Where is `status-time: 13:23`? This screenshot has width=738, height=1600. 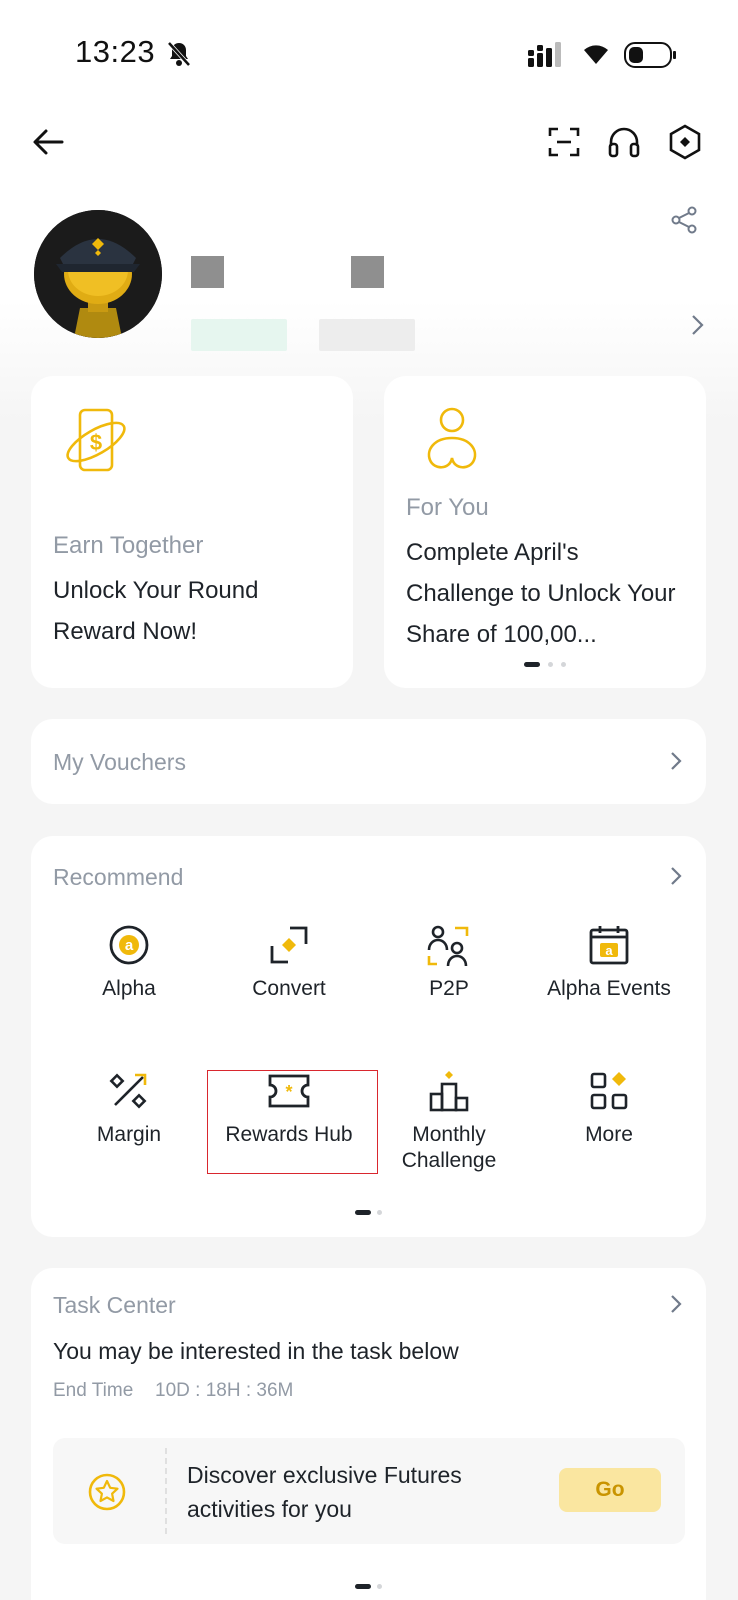 status-time: 13:23 is located at coordinates (115, 51).